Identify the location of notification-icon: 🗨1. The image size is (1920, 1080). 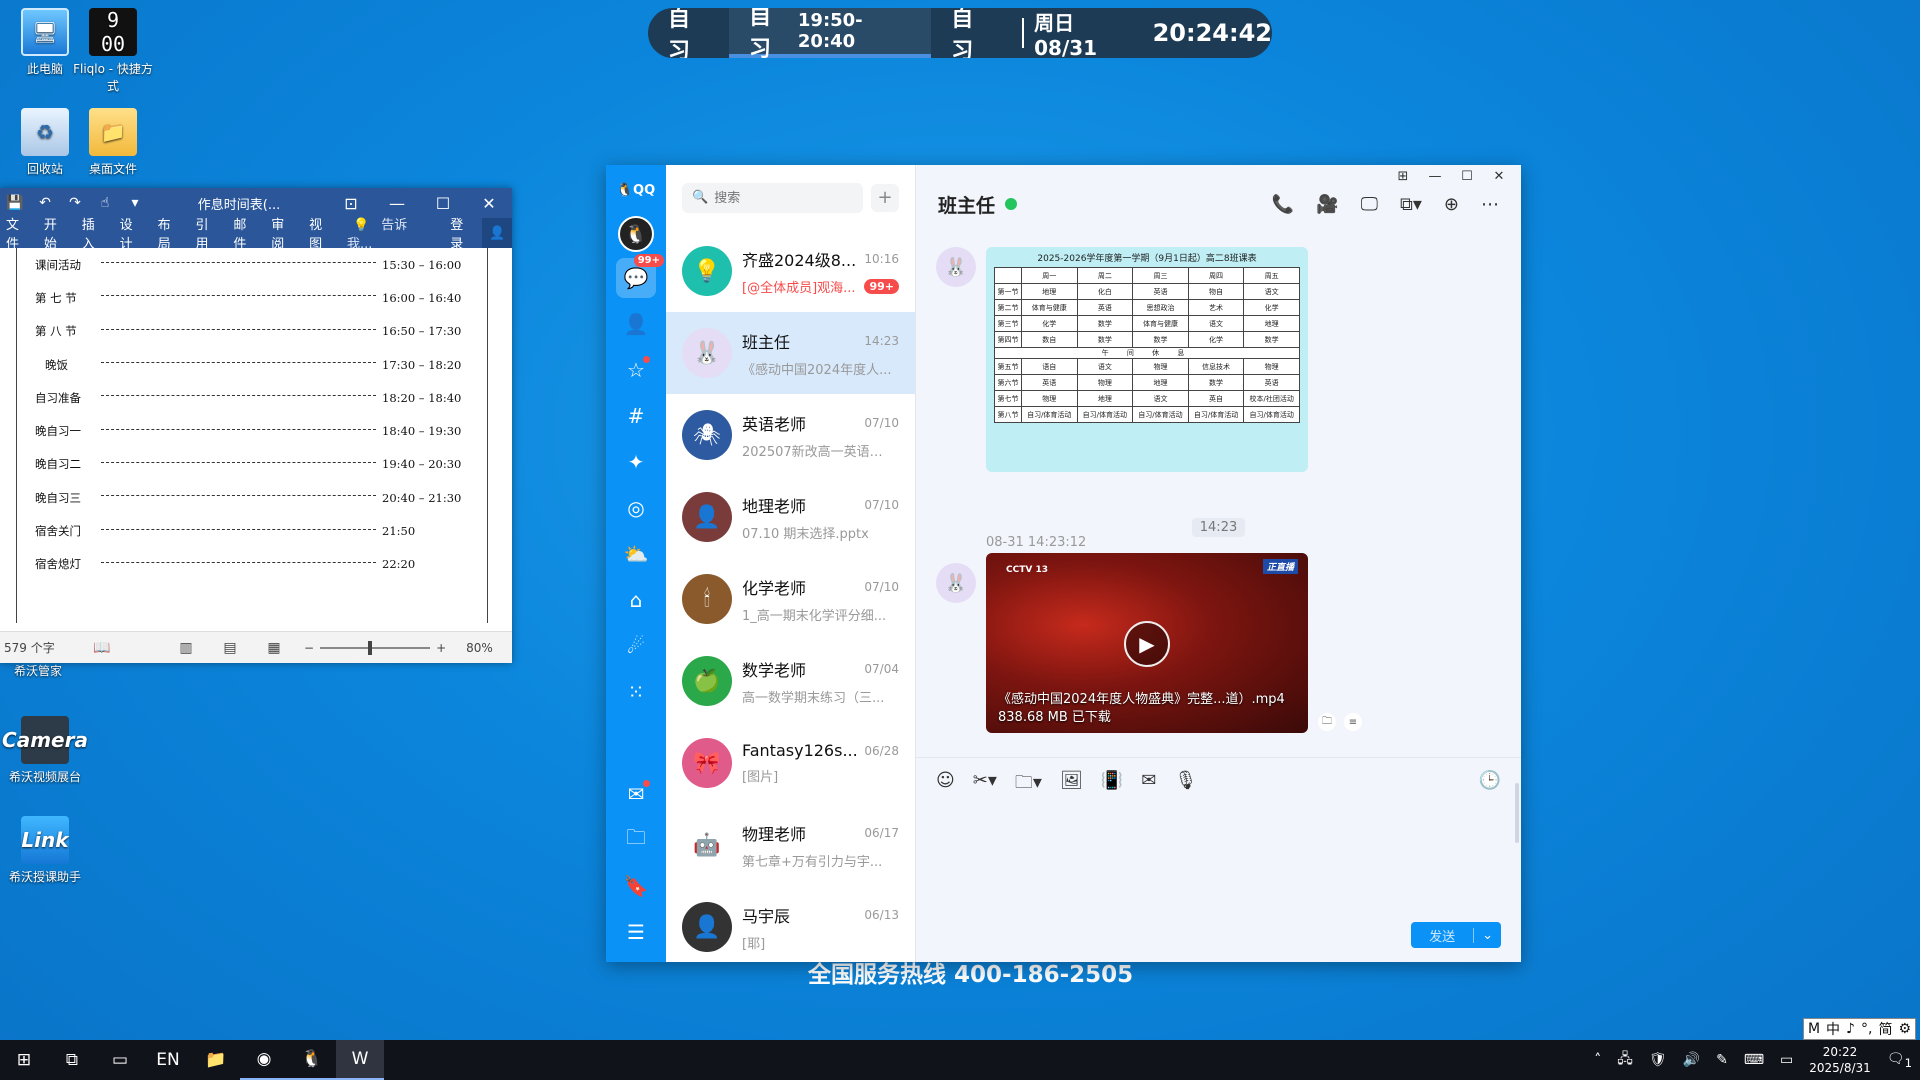
(1899, 1060).